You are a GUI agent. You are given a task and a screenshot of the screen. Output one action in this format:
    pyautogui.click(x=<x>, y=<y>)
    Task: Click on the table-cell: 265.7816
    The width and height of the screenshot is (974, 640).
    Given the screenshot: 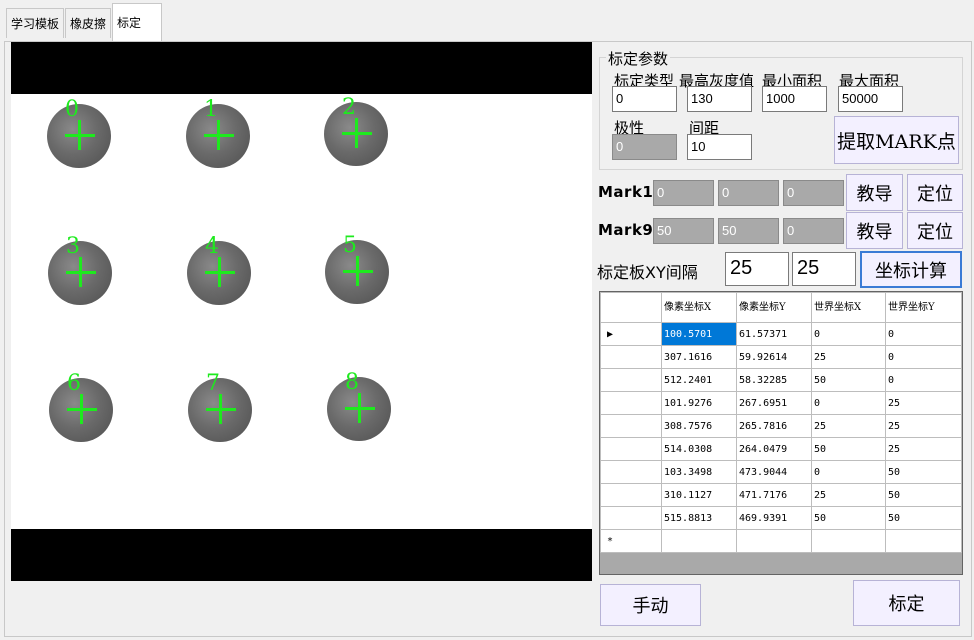 What is the action you would take?
    pyautogui.click(x=774, y=426)
    